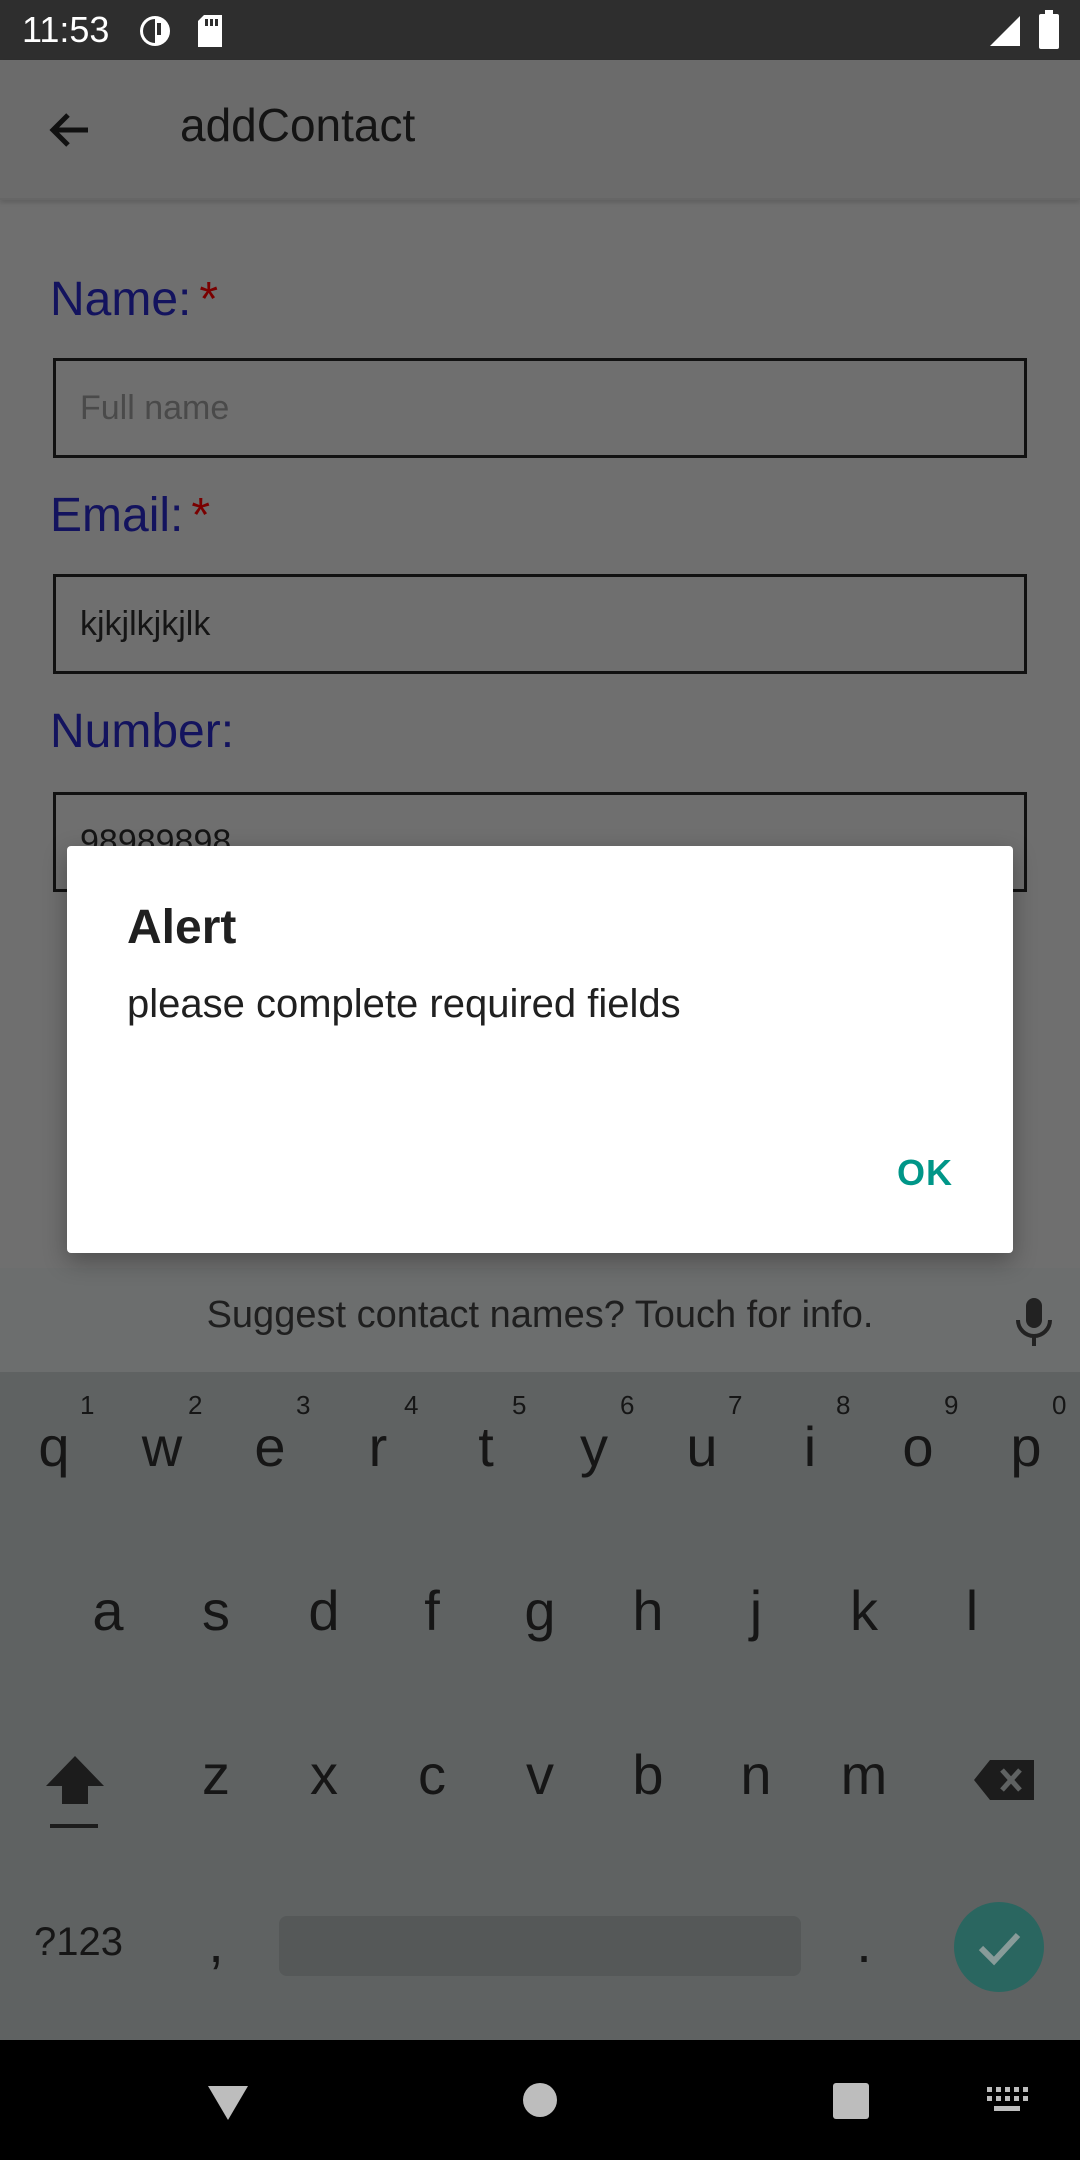 The height and width of the screenshot is (2160, 1080). What do you see at coordinates (298, 125) in the screenshot?
I see `page-title: addContact` at bounding box center [298, 125].